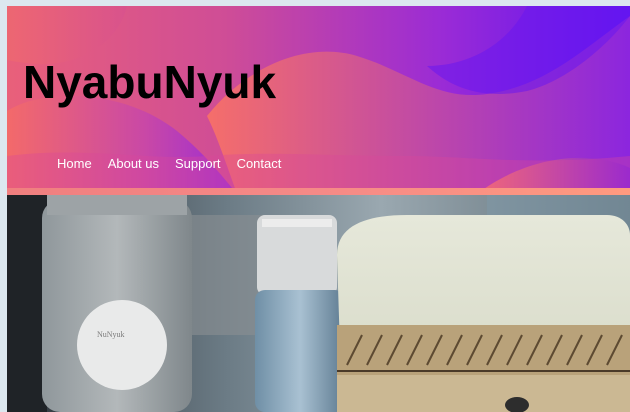  I want to click on header-bottom-divider, so click(318, 191).